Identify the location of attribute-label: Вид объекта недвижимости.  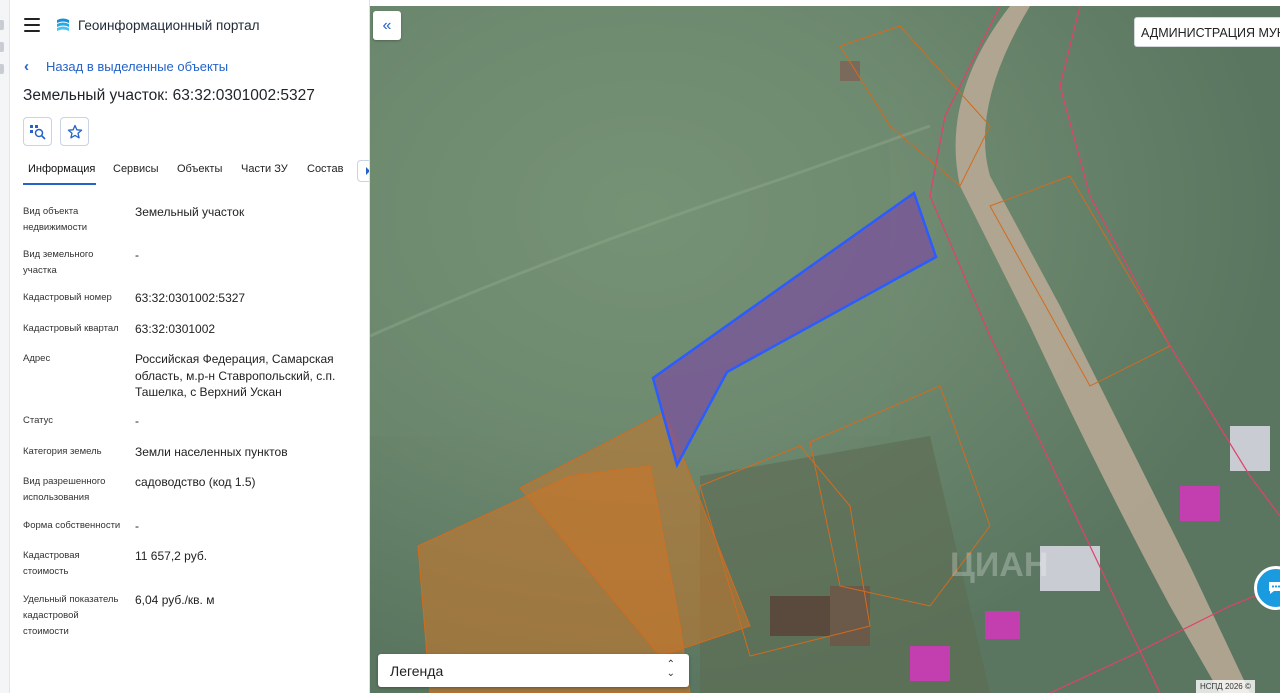
(55, 219).